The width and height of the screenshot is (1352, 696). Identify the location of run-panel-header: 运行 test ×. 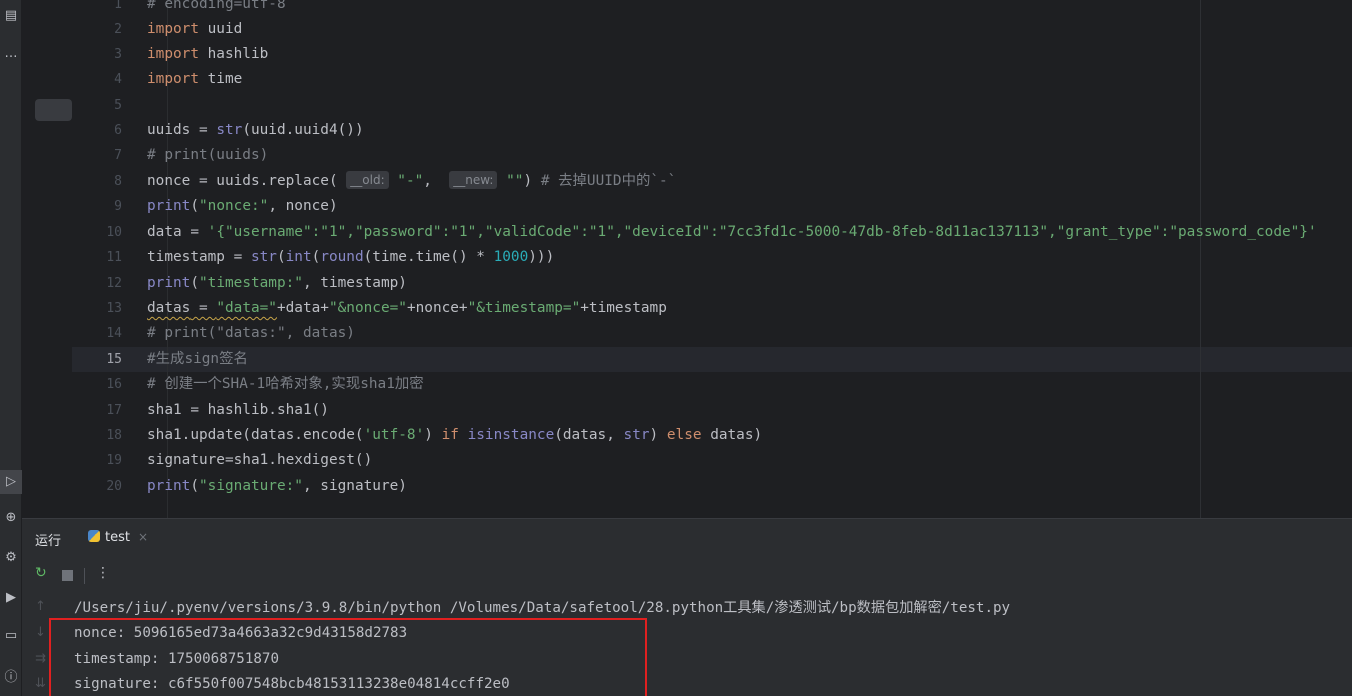
(687, 539).